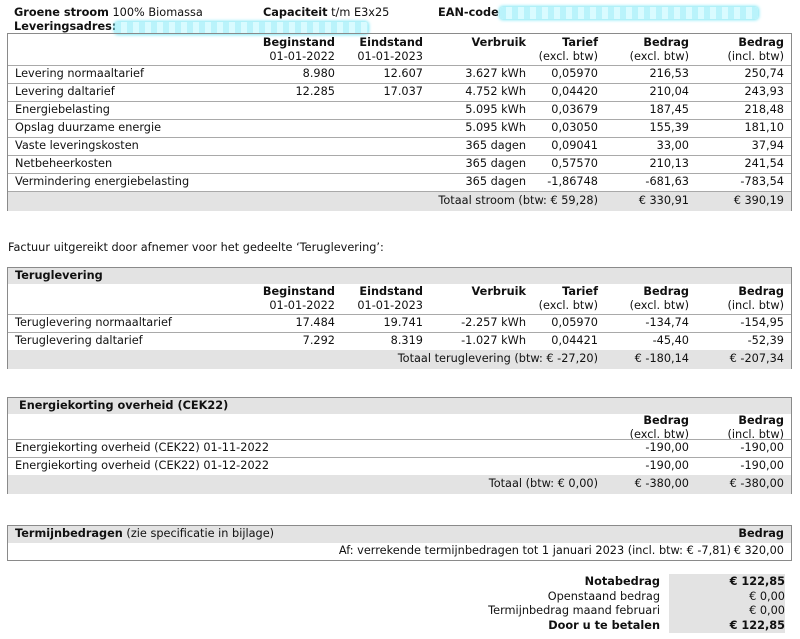 The height and width of the screenshot is (639, 800). Describe the element at coordinates (669, 91) in the screenshot. I see `row-amount-excl: 210,04` at that location.